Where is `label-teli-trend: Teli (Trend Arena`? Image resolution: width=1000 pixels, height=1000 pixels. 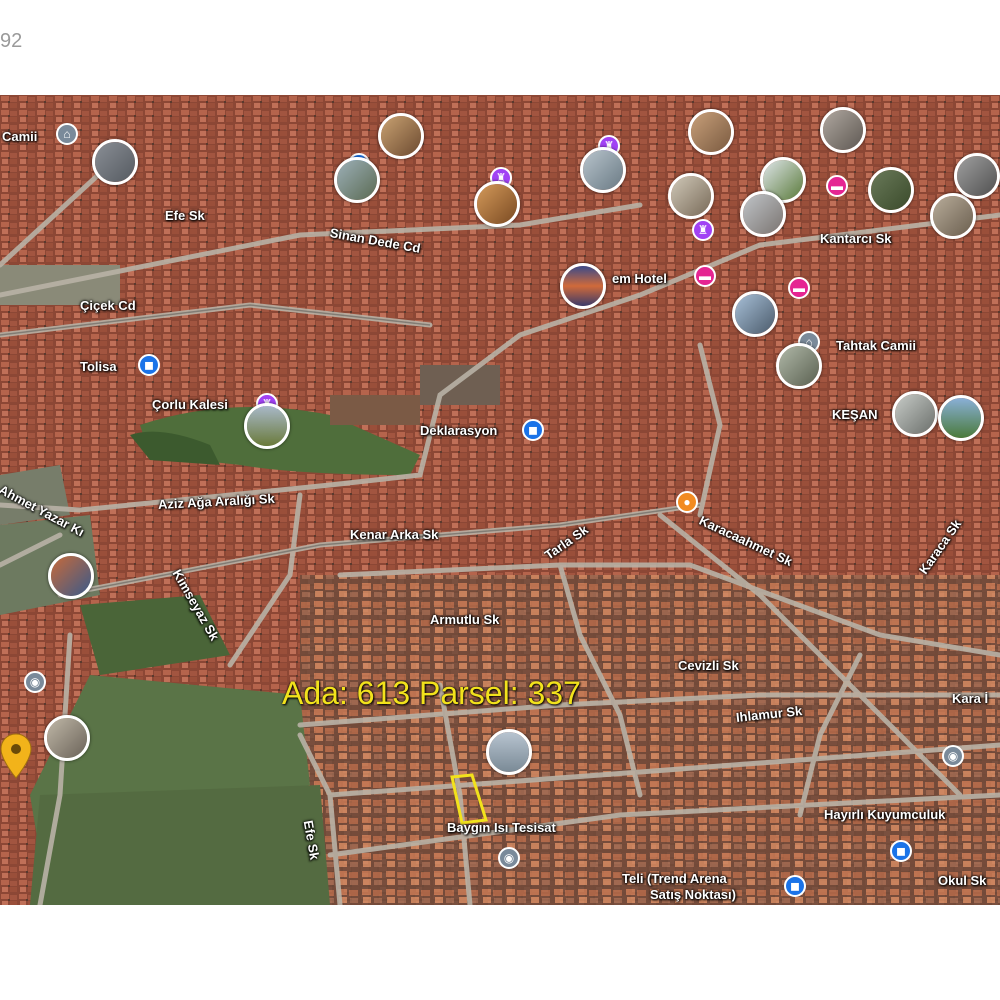
label-teli-trend: Teli (Trend Arena is located at coordinates (674, 878).